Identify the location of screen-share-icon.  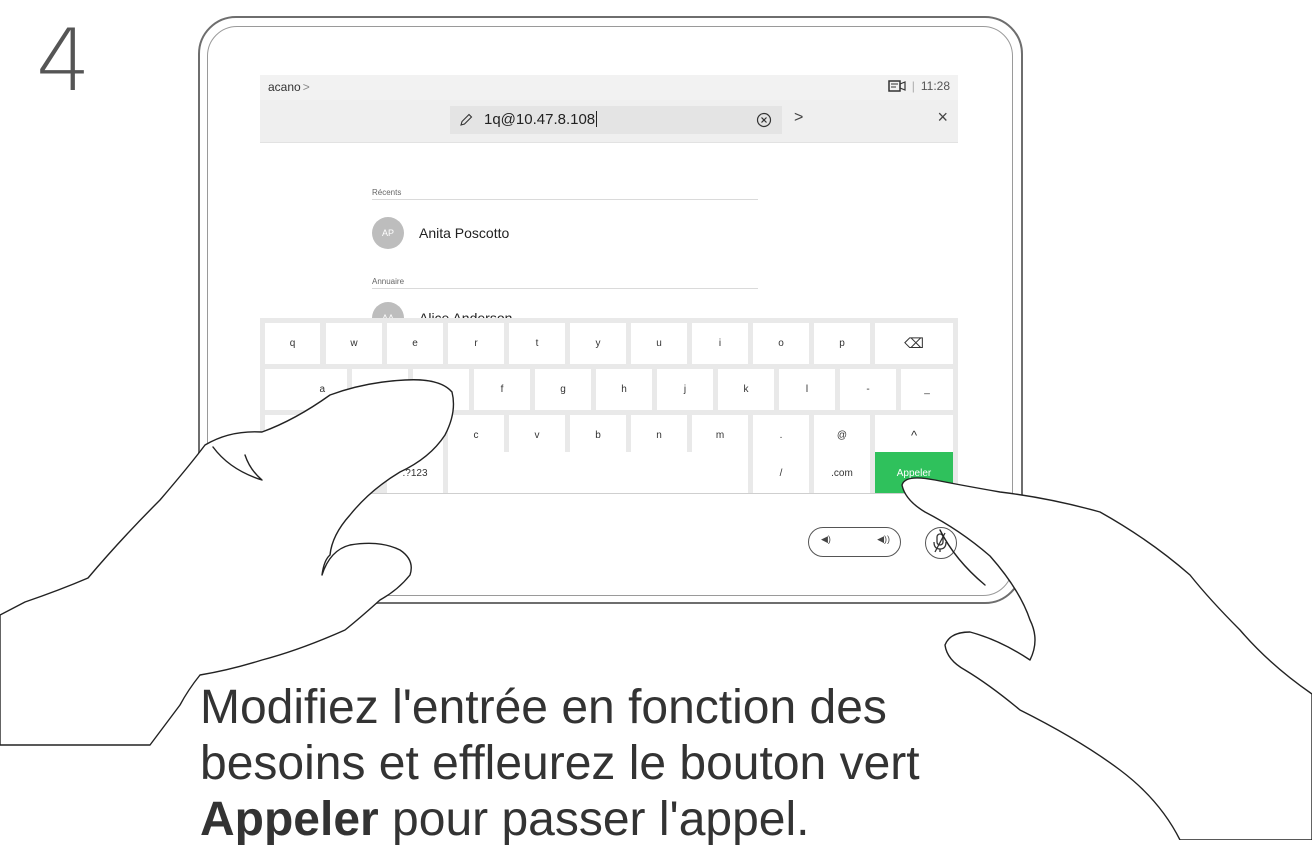
(896, 86).